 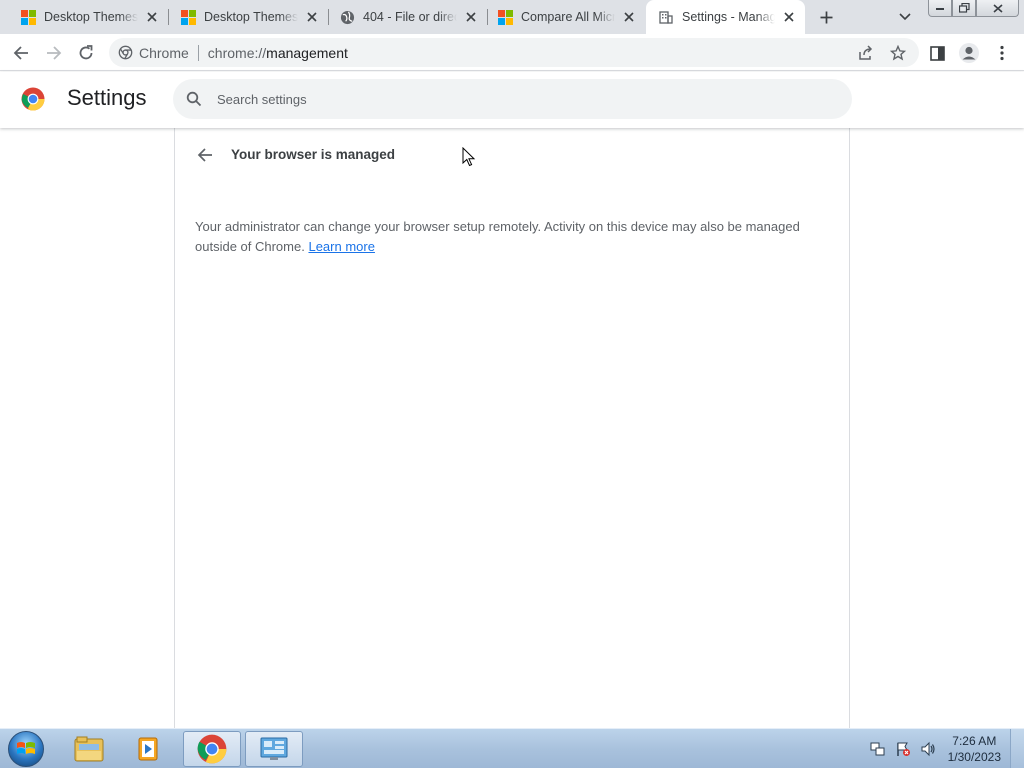 I want to click on share-icon, so click(x=866, y=52).